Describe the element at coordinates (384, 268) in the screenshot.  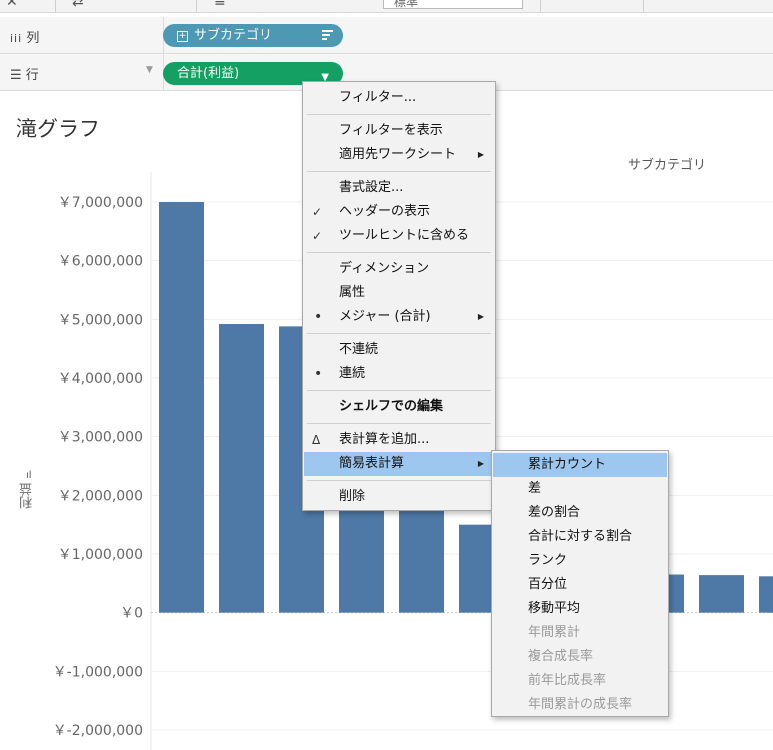
I see `menu-item-label: ディメンション` at that location.